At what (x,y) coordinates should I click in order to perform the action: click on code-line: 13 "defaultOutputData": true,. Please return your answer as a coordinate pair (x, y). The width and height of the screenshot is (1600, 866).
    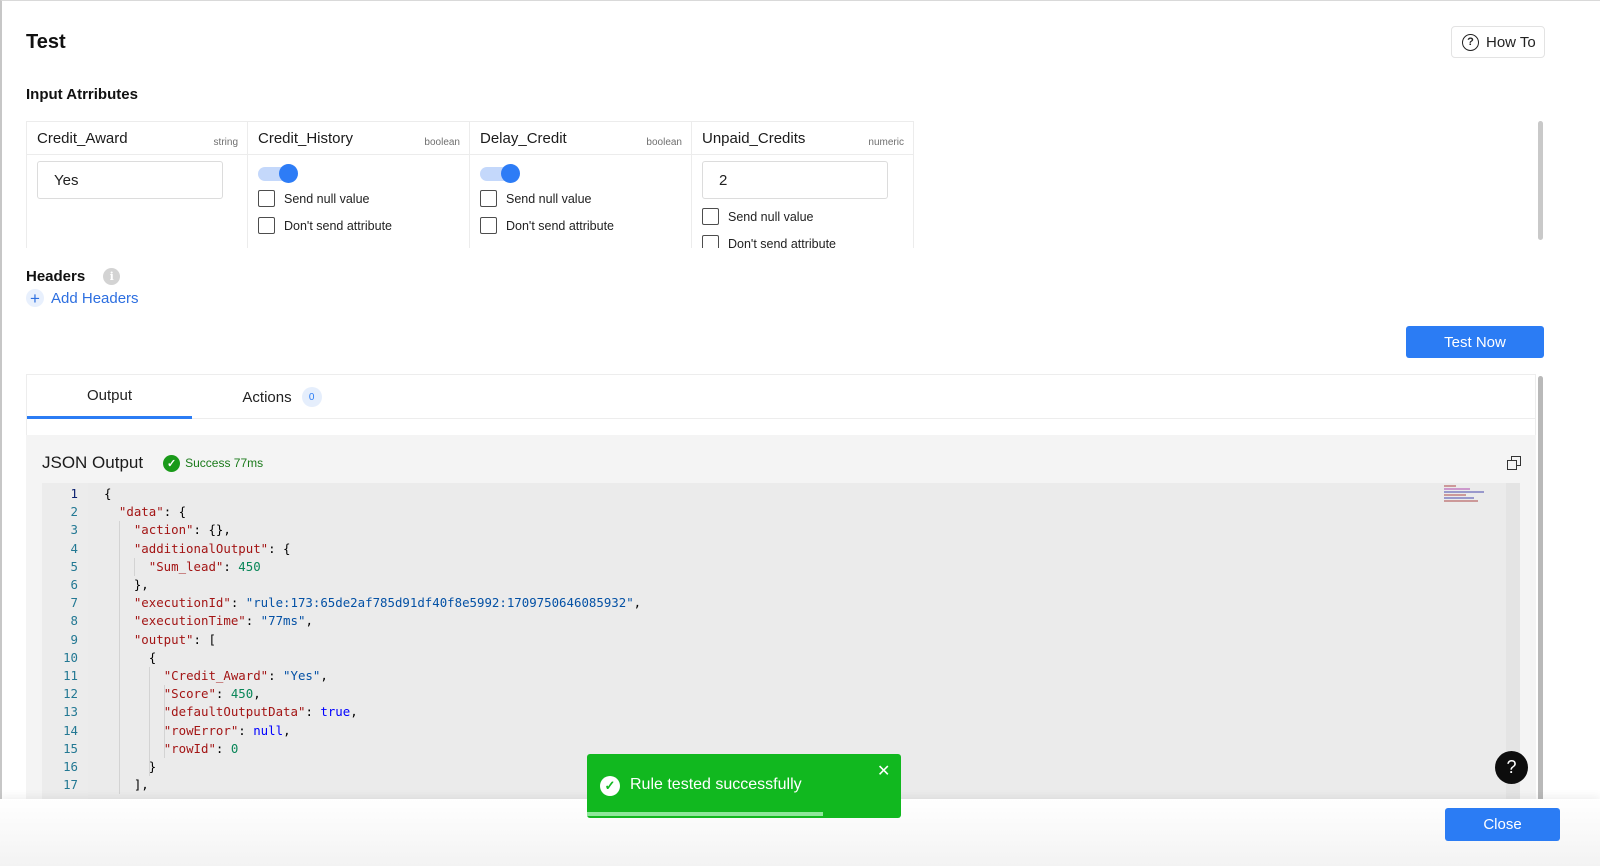
    Looking at the image, I should click on (781, 712).